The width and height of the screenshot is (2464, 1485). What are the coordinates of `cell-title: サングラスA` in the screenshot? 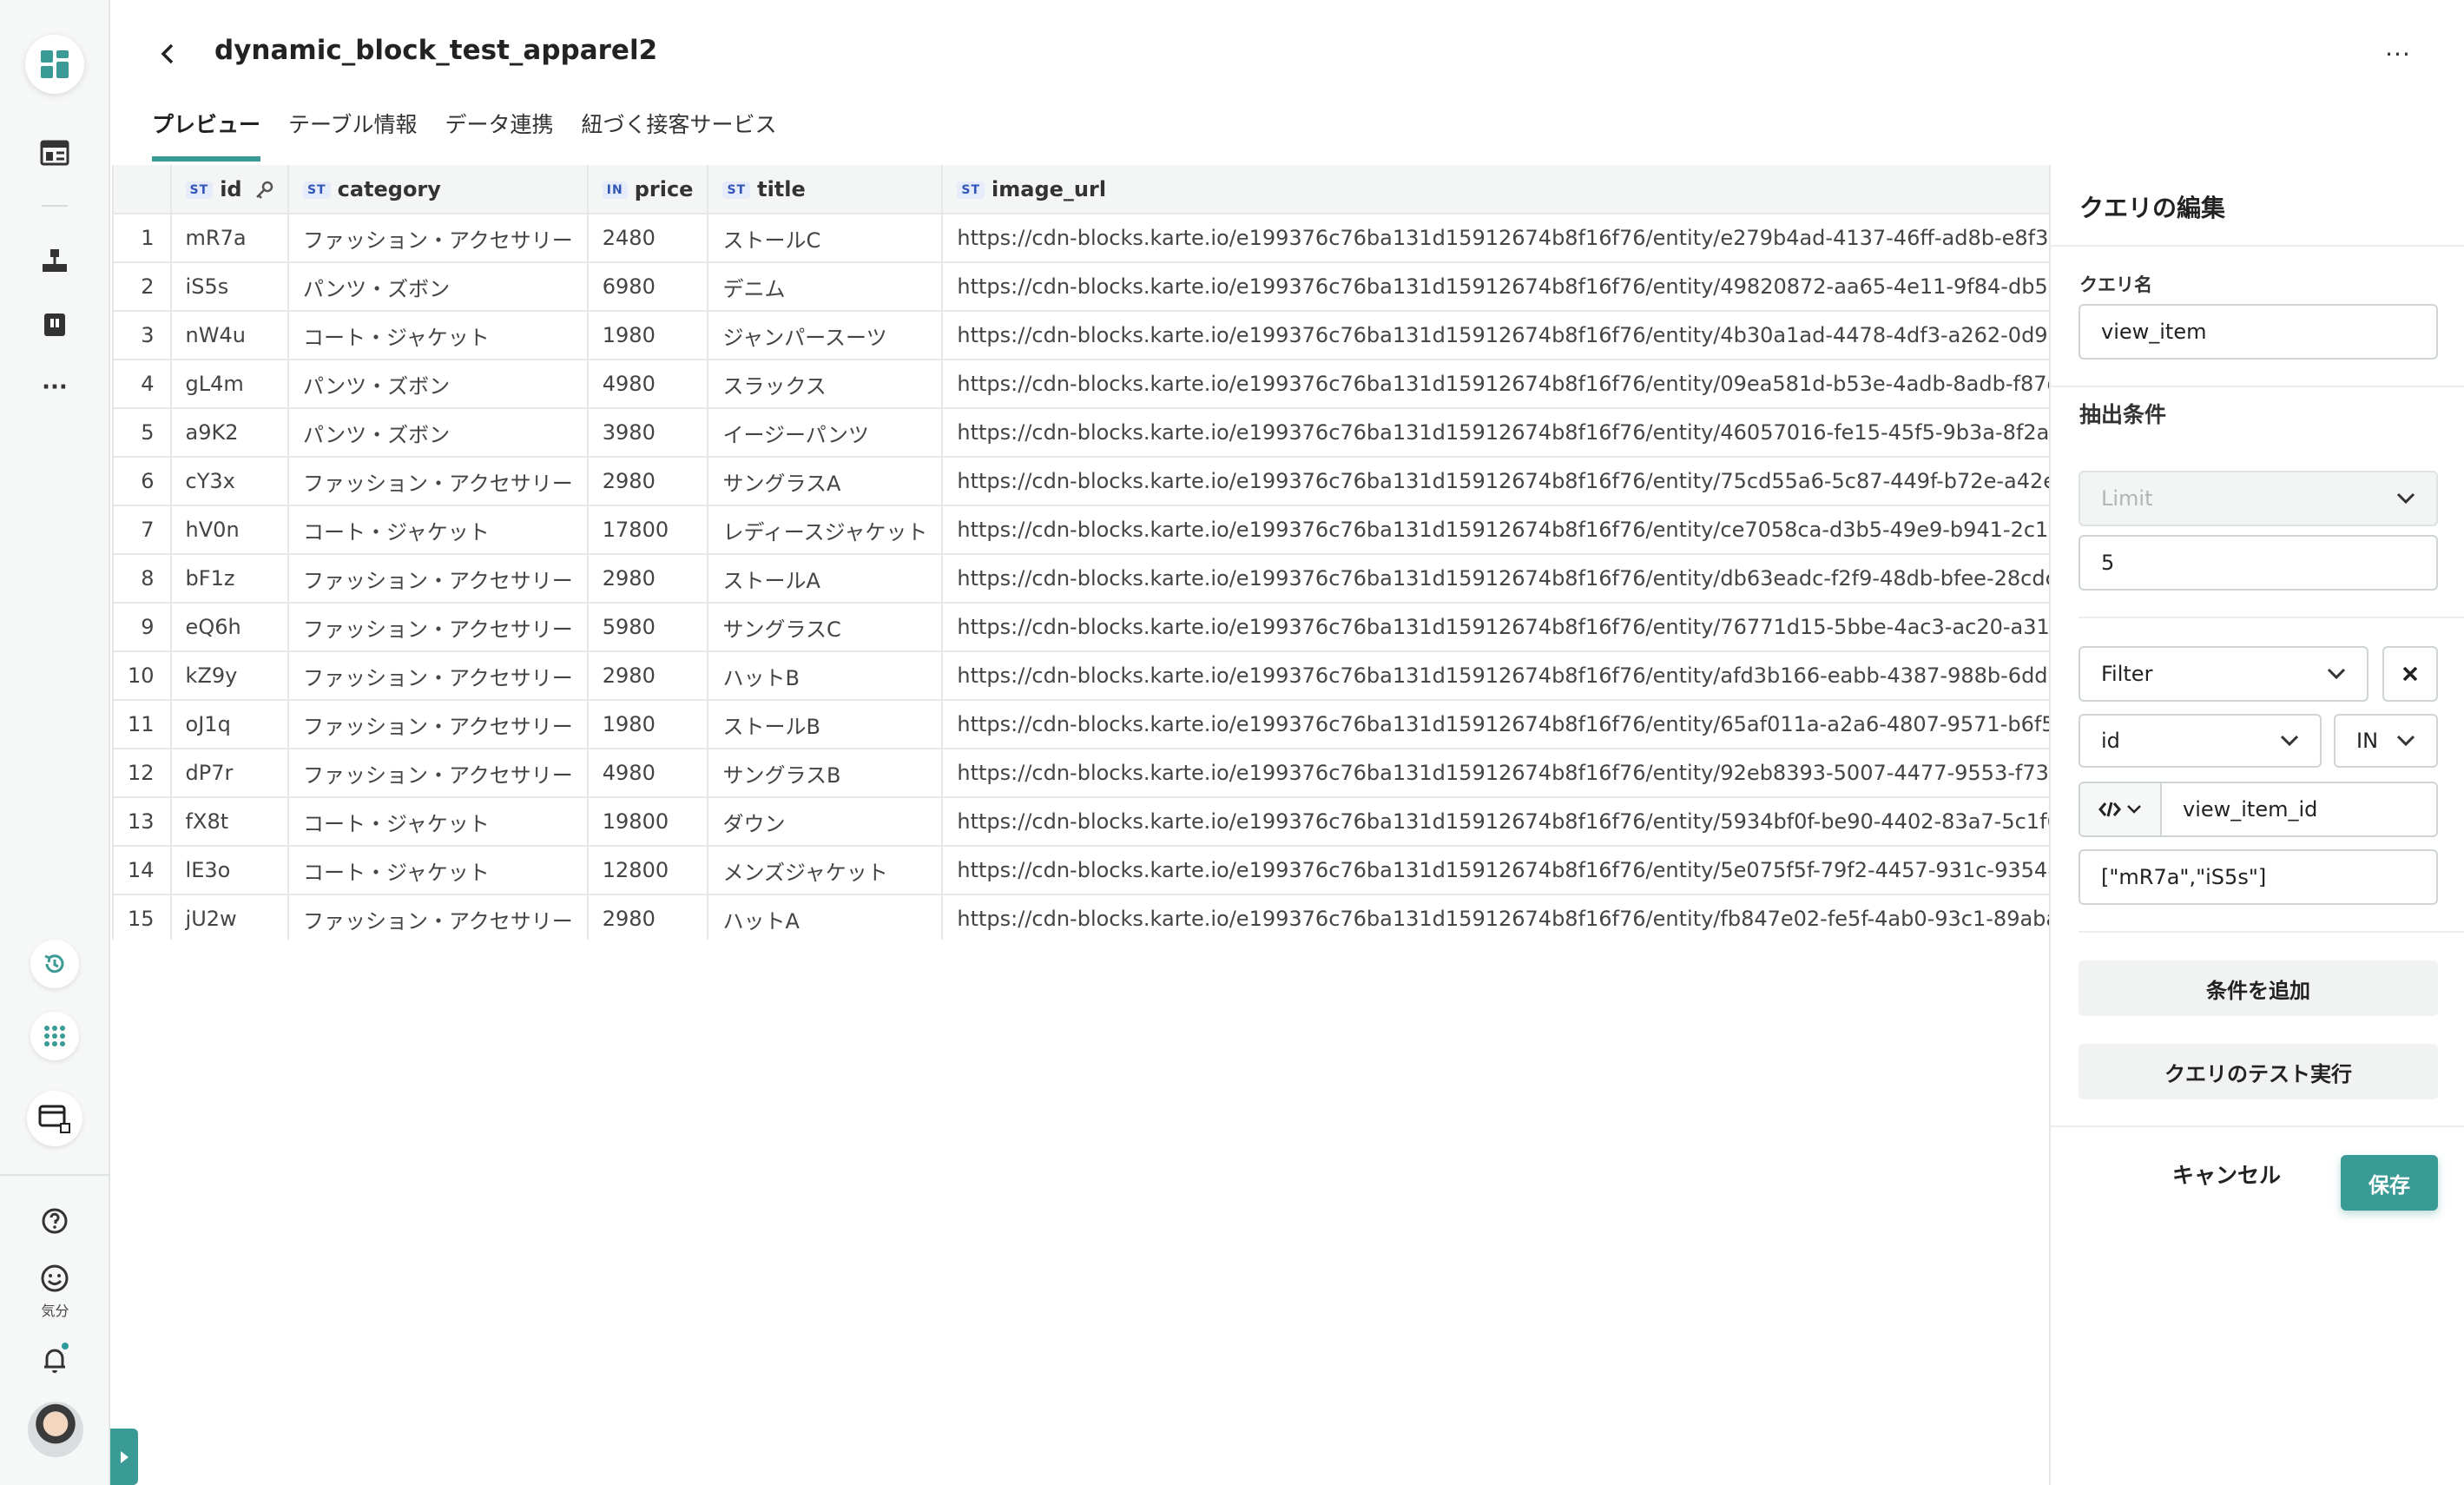 It's located at (825, 481).